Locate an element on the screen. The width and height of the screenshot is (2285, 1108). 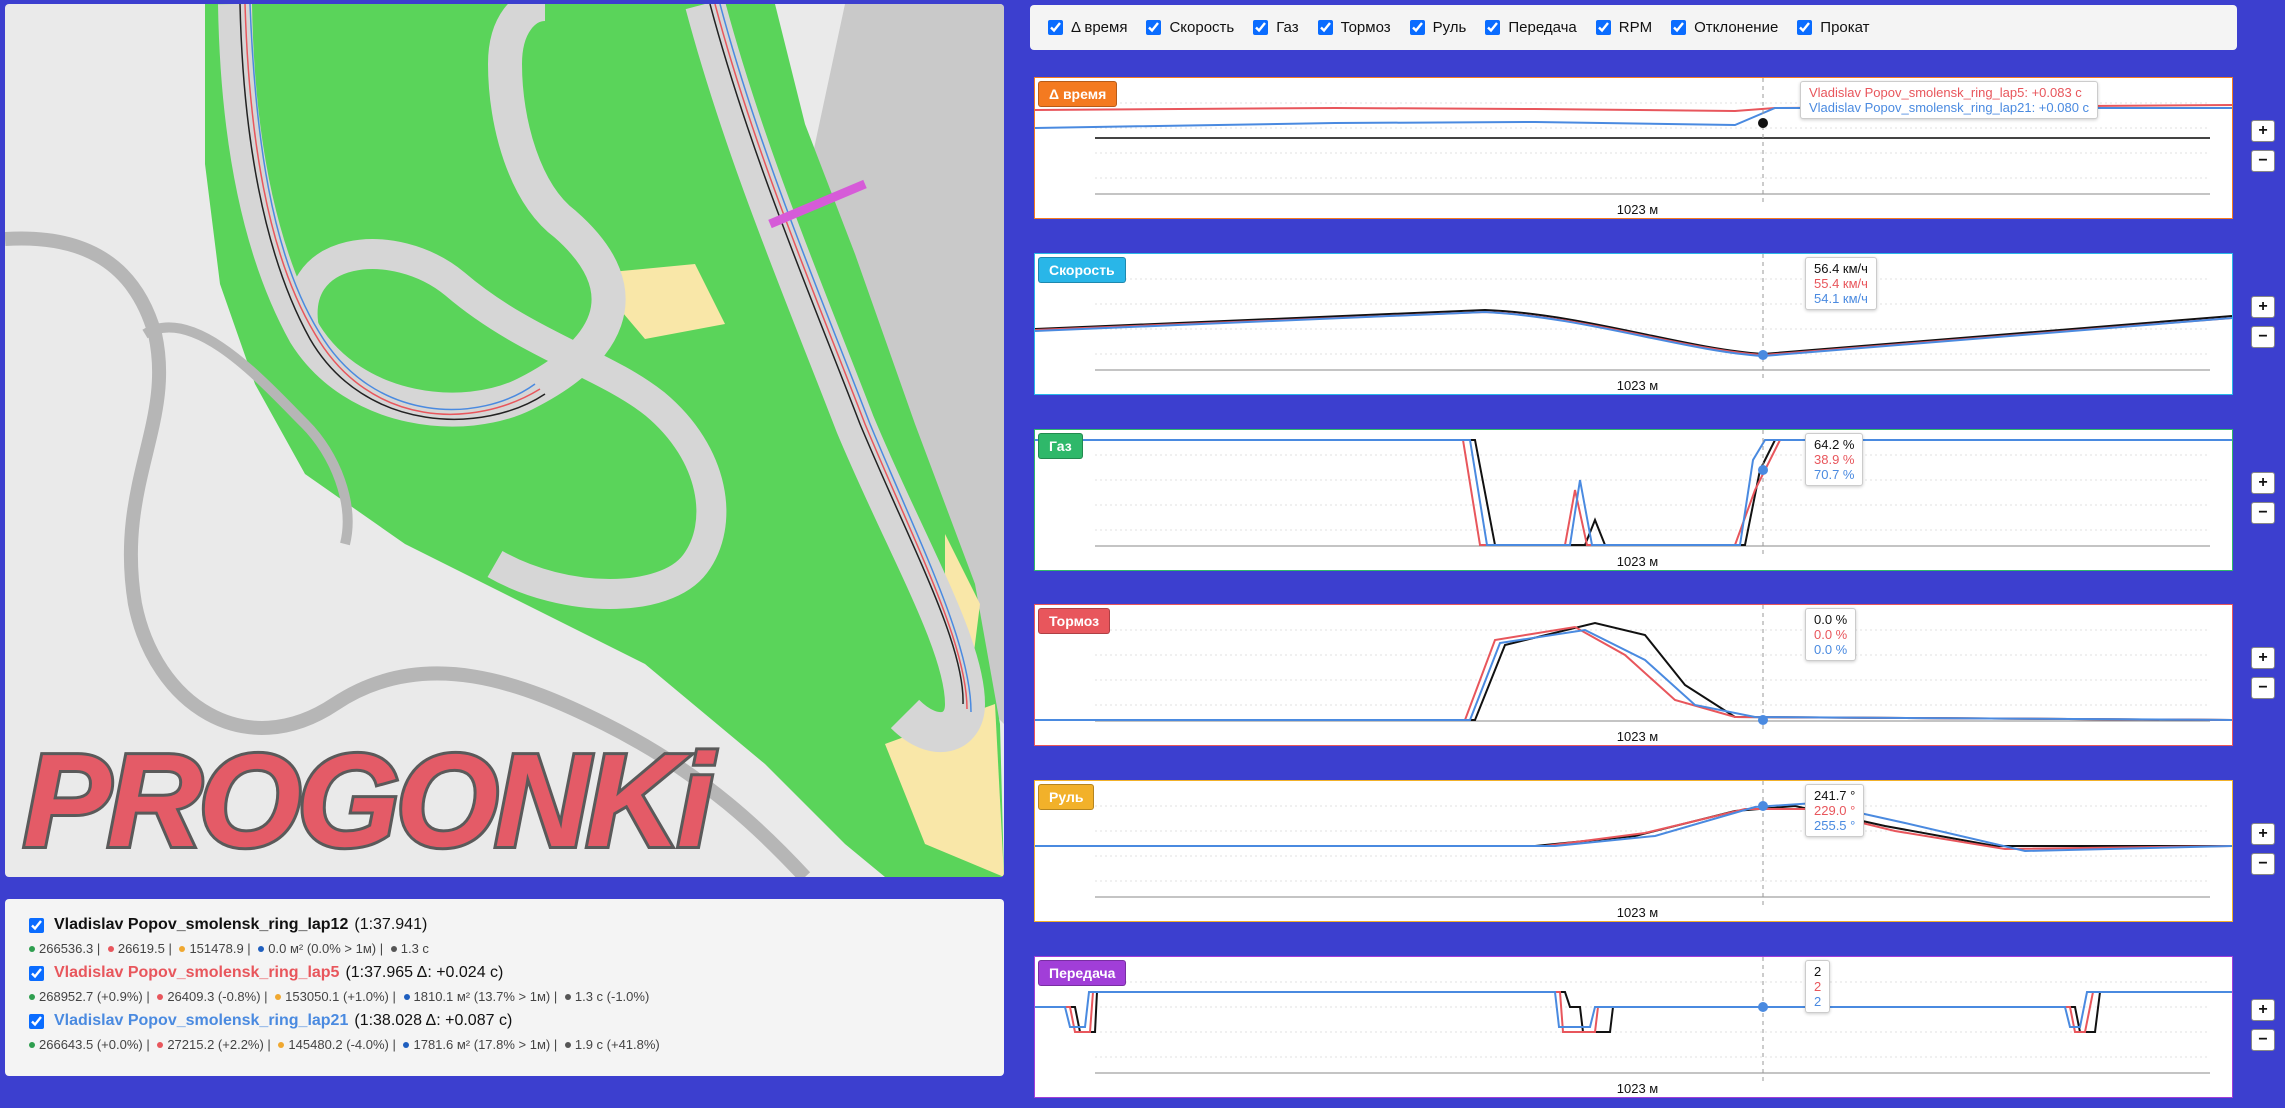
stat-value: 1.3 с is located at coordinates (414, 948).